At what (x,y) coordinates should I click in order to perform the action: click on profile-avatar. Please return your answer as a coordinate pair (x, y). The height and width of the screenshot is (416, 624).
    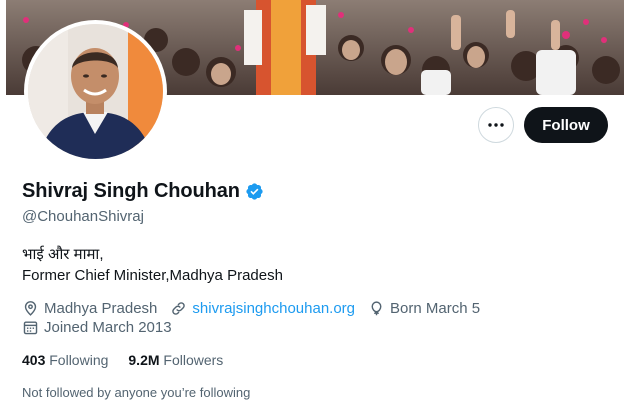
    Looking at the image, I should click on (95, 91).